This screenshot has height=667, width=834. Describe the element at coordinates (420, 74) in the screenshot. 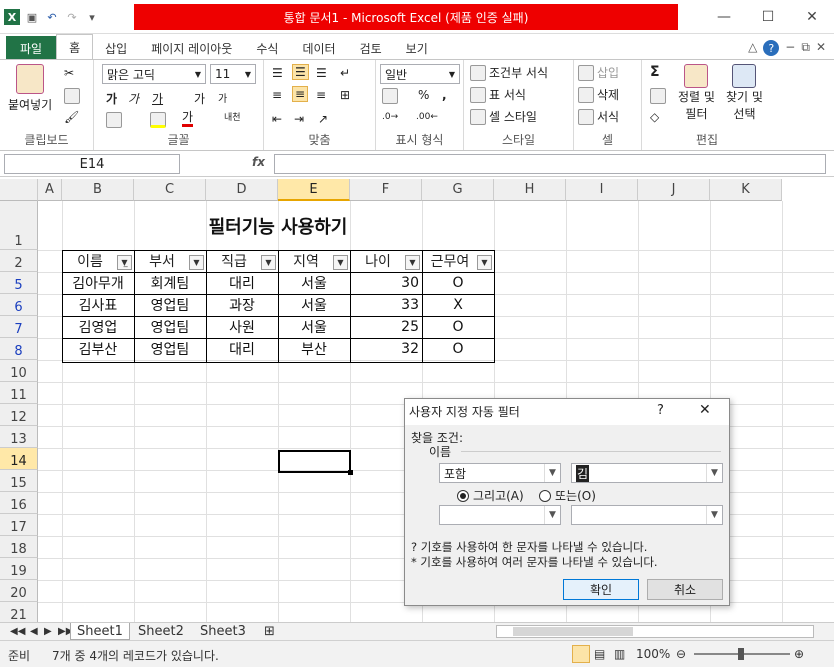

I see `number-format-select: 일반 ▼` at that location.